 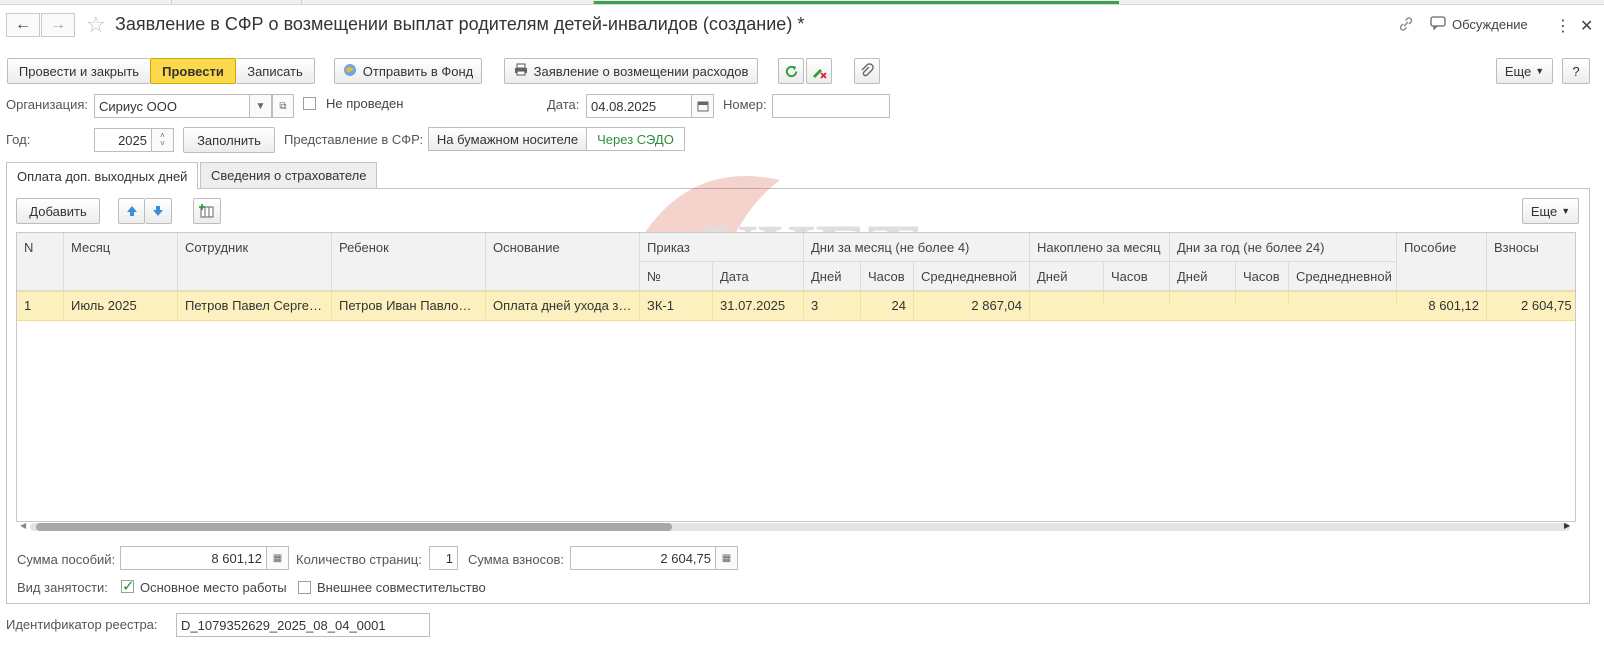 I want to click on cell-dm-days: 3, so click(x=832, y=305).